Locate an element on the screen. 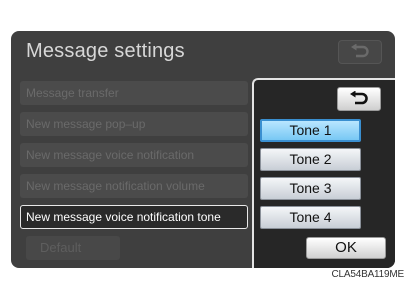  popup-back-button is located at coordinates (359, 99).